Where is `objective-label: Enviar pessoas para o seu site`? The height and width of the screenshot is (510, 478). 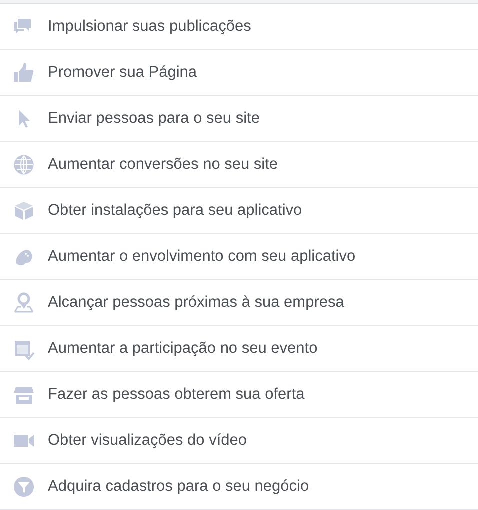 objective-label: Enviar pessoas para o seu site is located at coordinates (154, 119).